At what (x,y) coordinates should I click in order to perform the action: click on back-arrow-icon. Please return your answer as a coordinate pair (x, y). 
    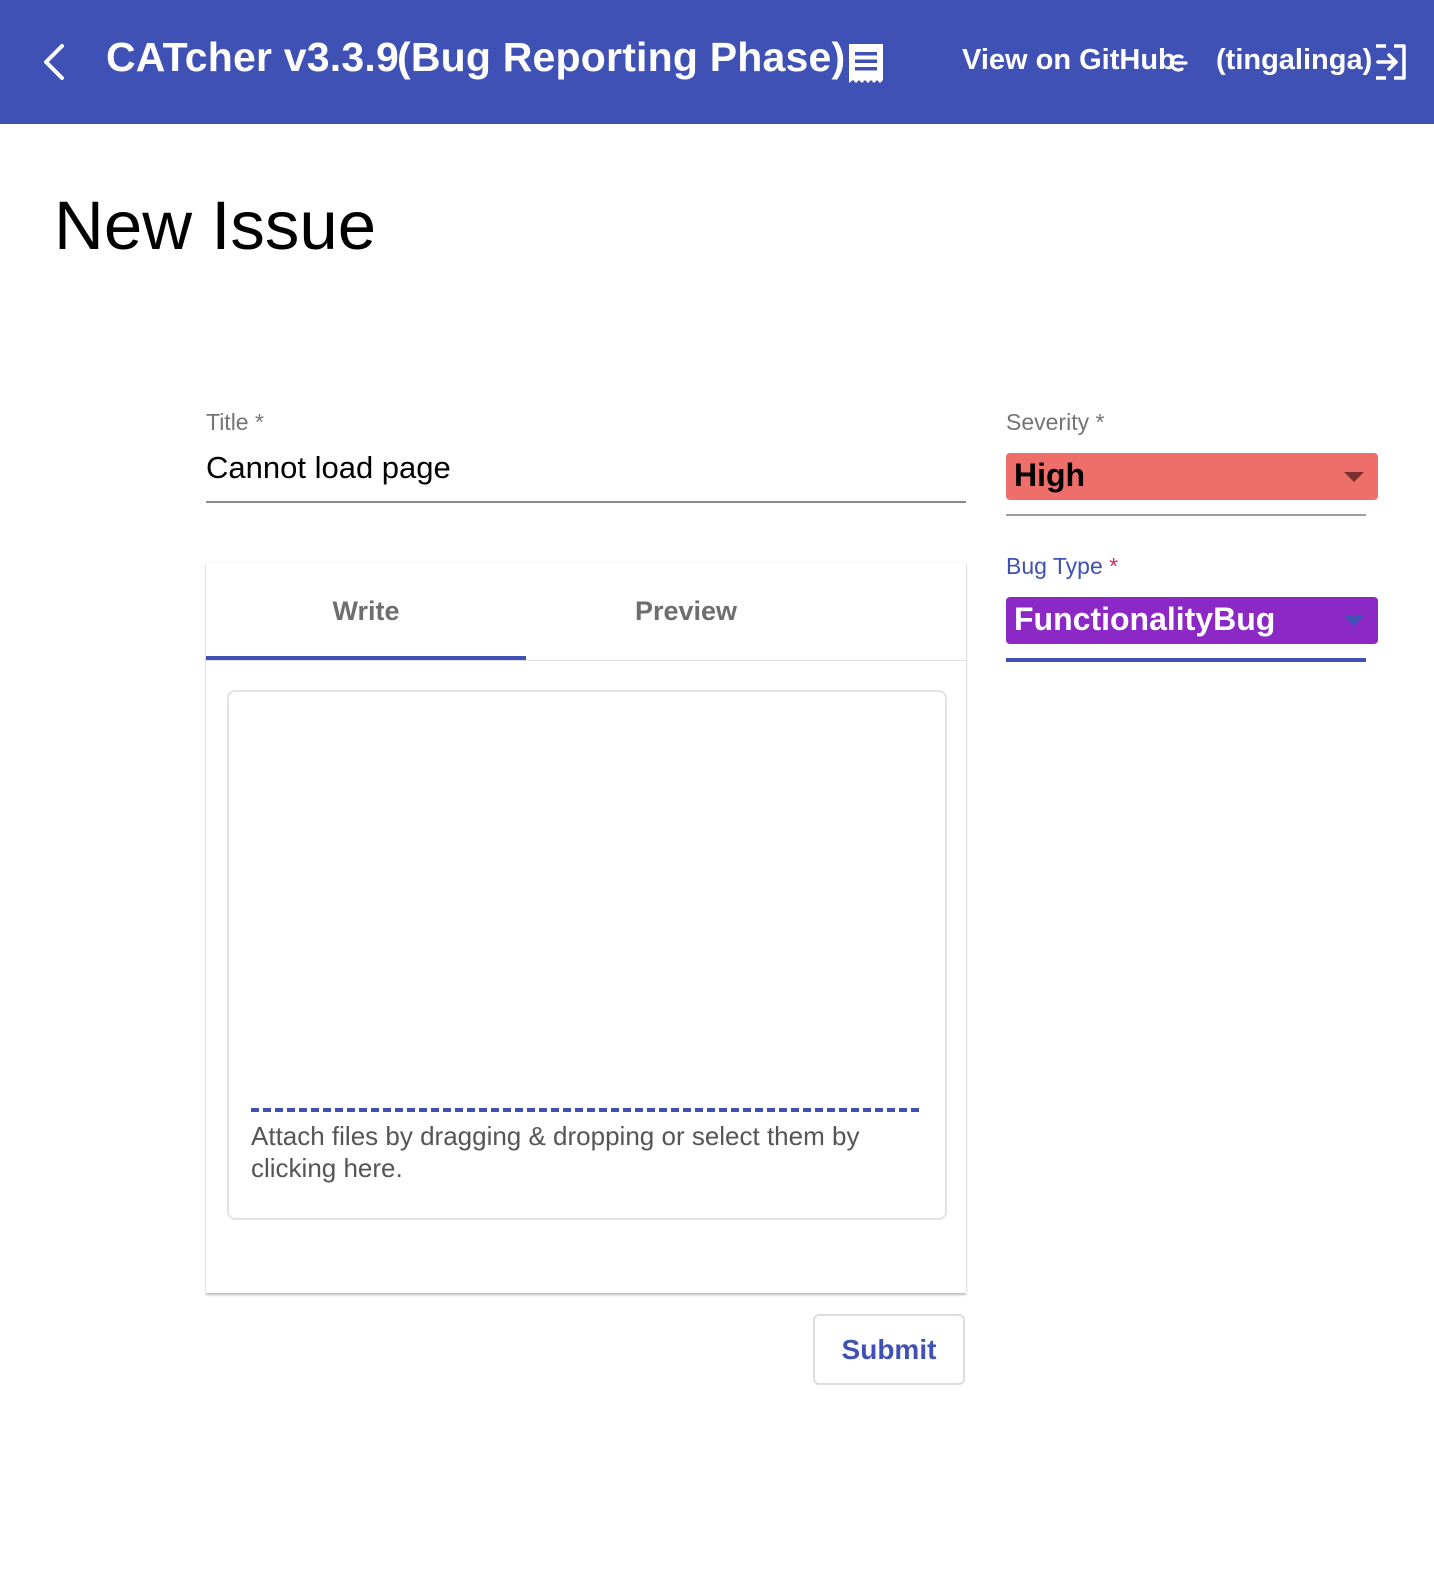
    Looking at the image, I should click on (56, 62).